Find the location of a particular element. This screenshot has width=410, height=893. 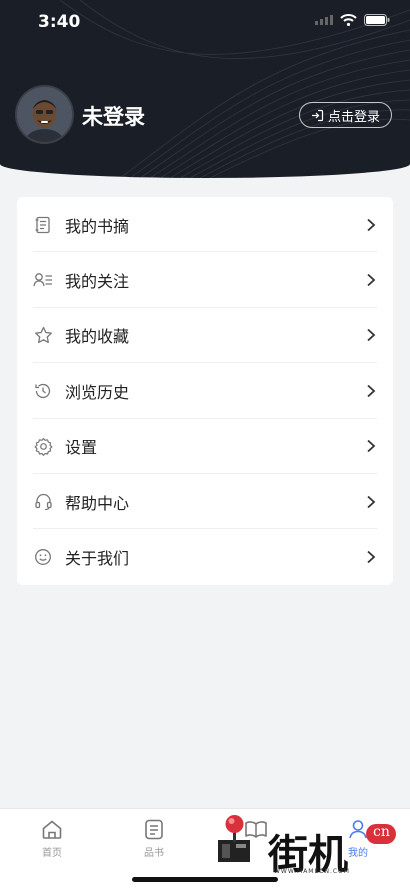

star-icon is located at coordinates (43, 335).